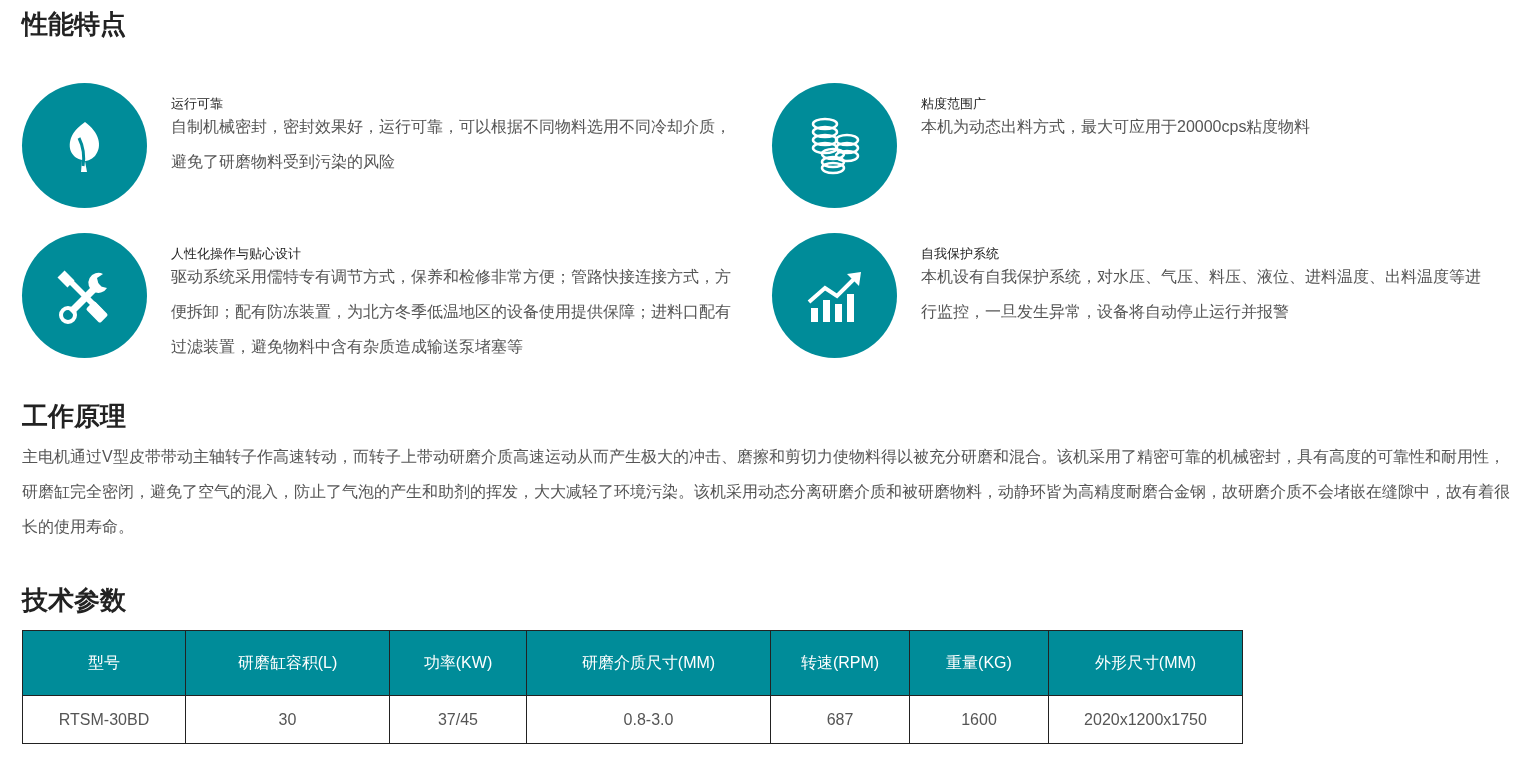  Describe the element at coordinates (1201, 294) in the screenshot. I see `feature-text: 本机设有自我保护系统，对水压、气压、料压、液位、进料温度、出料温度等进行监控，一旦发生异常，设备将自动停止运行并报警` at that location.